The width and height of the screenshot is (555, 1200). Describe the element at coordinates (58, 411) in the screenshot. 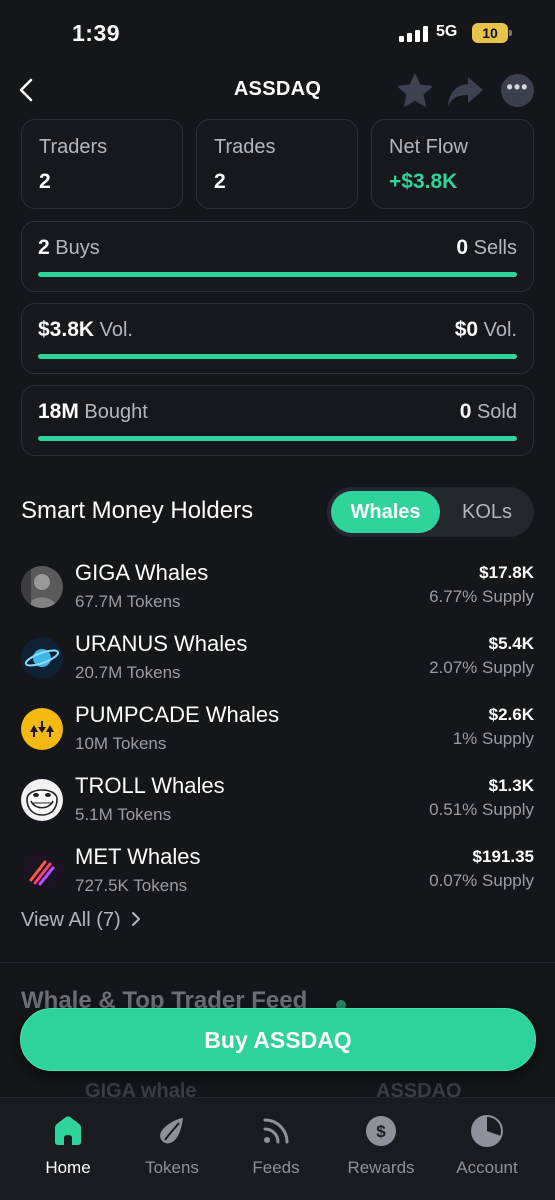

I see `bought-amount: 18M` at that location.